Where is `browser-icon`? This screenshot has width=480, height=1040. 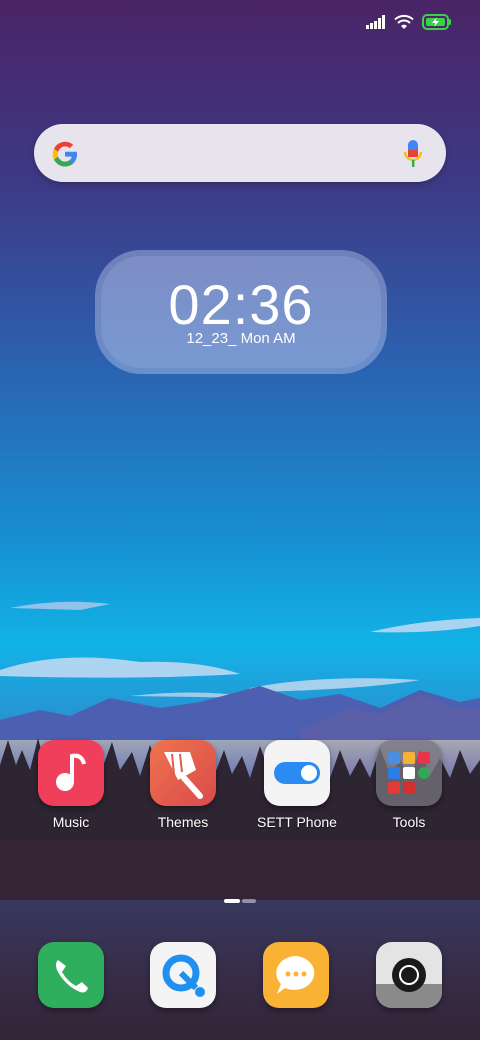 browser-icon is located at coordinates (183, 975).